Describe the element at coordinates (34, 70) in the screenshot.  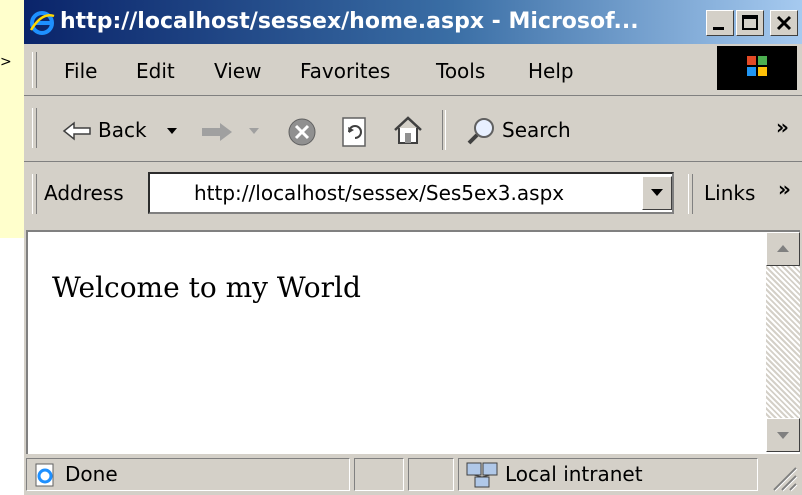
I see `menu-bar-grip` at that location.